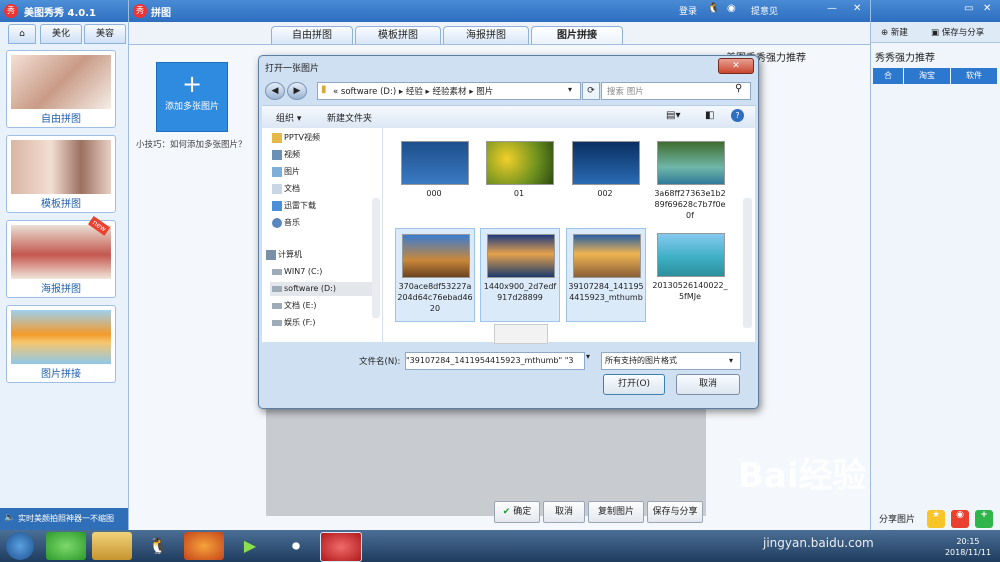  What do you see at coordinates (957, 32) in the screenshot?
I see `save-share-top-button: ▣ 保存与分享` at bounding box center [957, 32].